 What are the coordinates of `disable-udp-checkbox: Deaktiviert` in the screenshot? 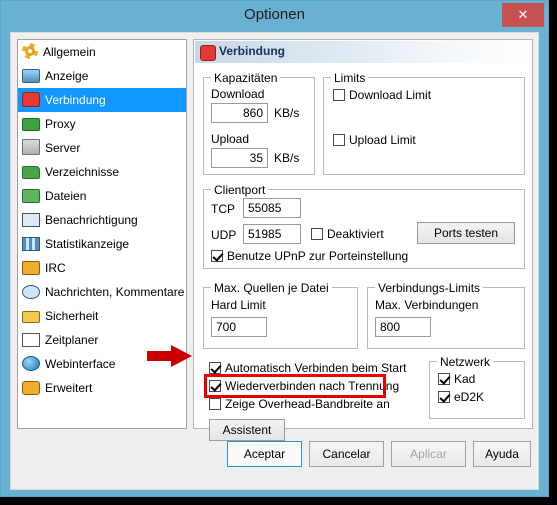 It's located at (347, 234).